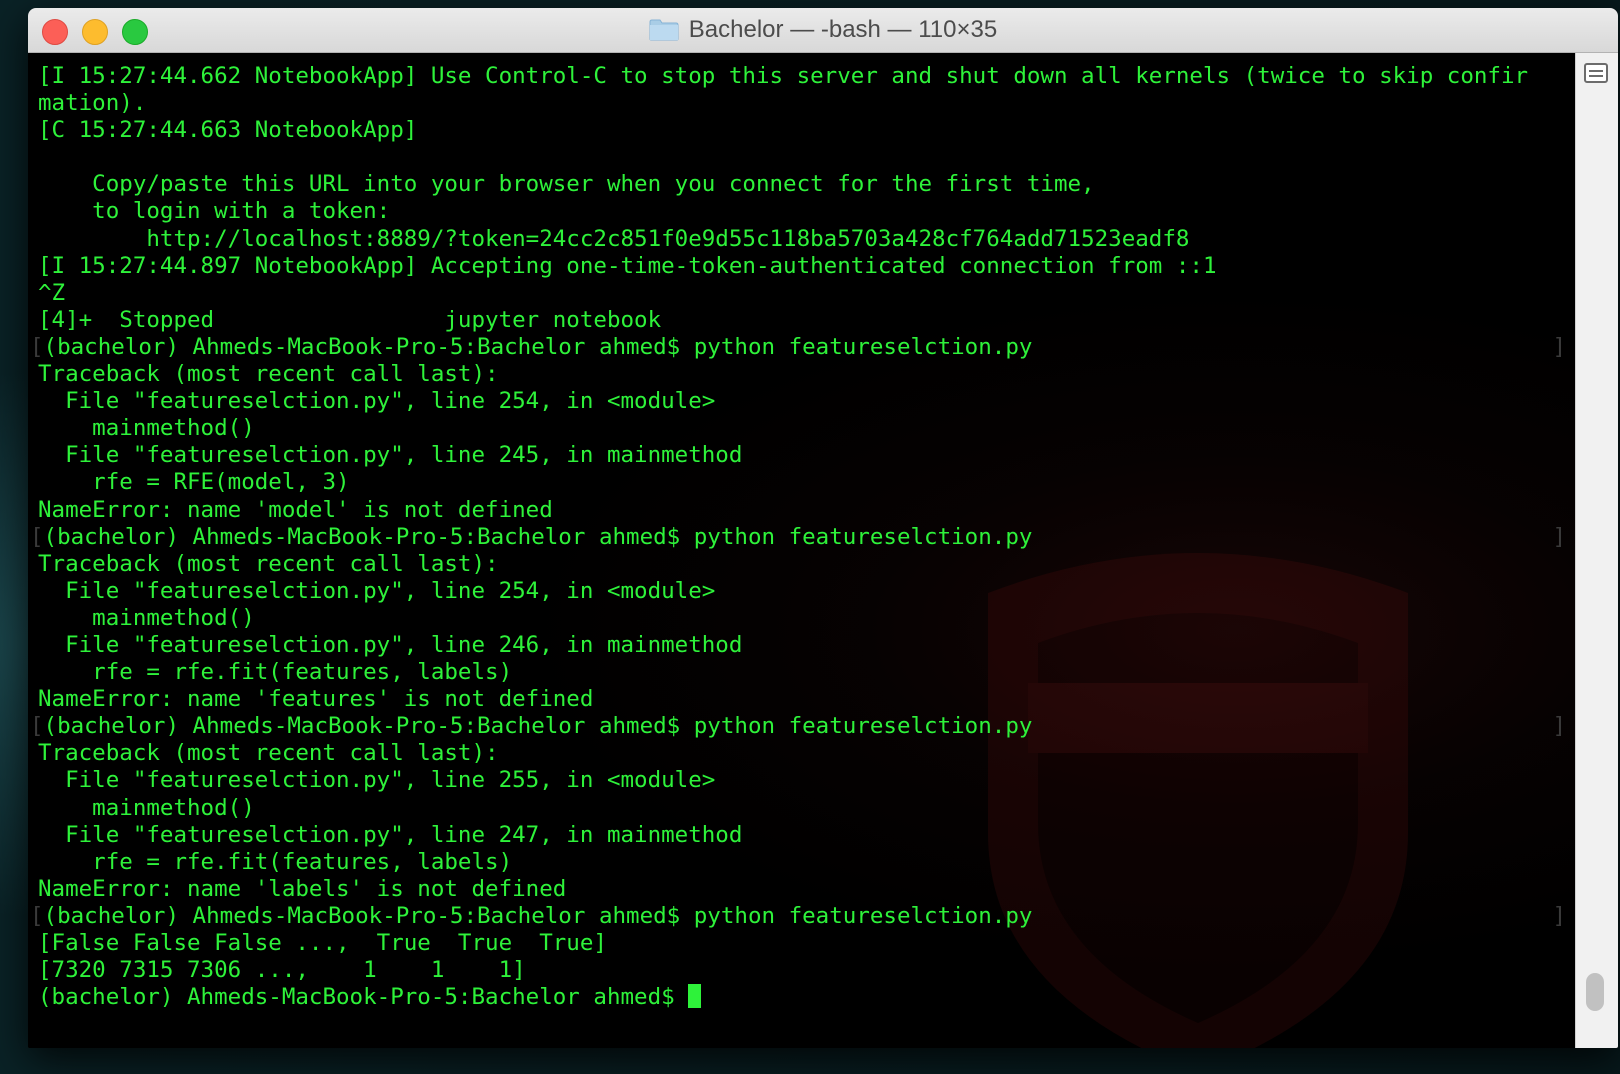  I want to click on terminal-line-text: NameError: name 'model' is not defined, so click(295, 509).